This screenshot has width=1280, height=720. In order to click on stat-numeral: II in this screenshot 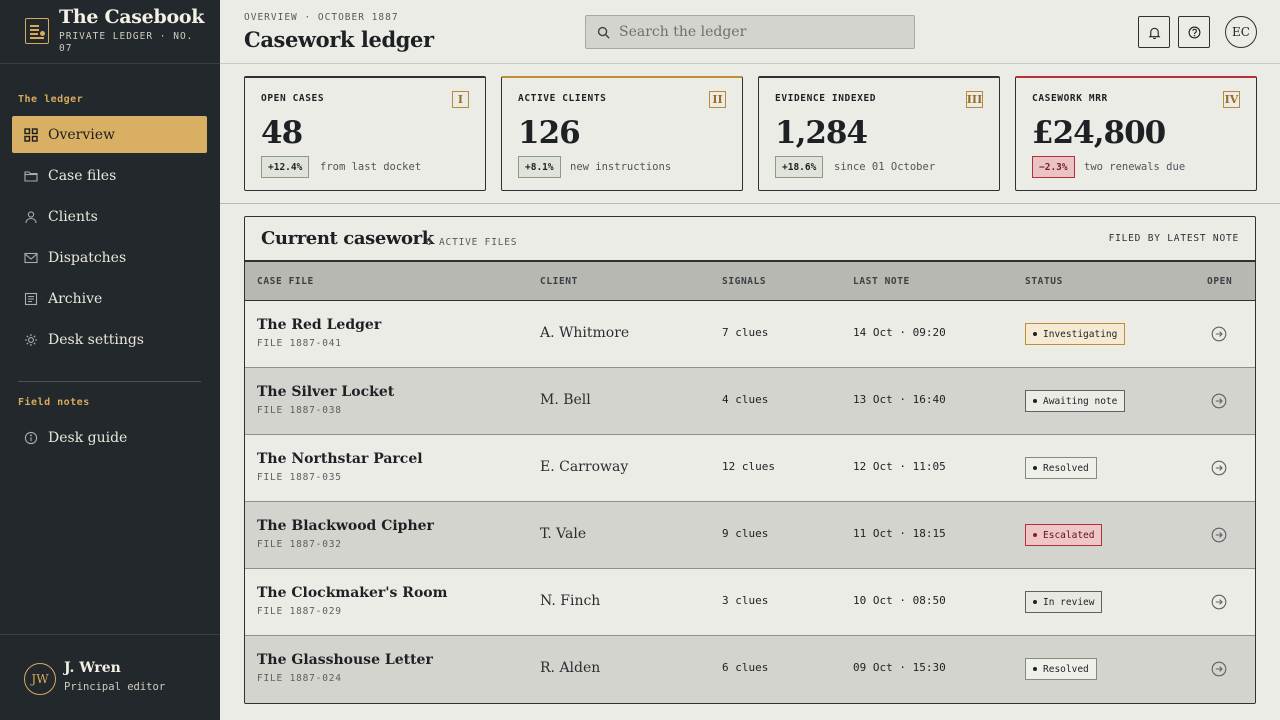, I will do `click(717, 99)`.